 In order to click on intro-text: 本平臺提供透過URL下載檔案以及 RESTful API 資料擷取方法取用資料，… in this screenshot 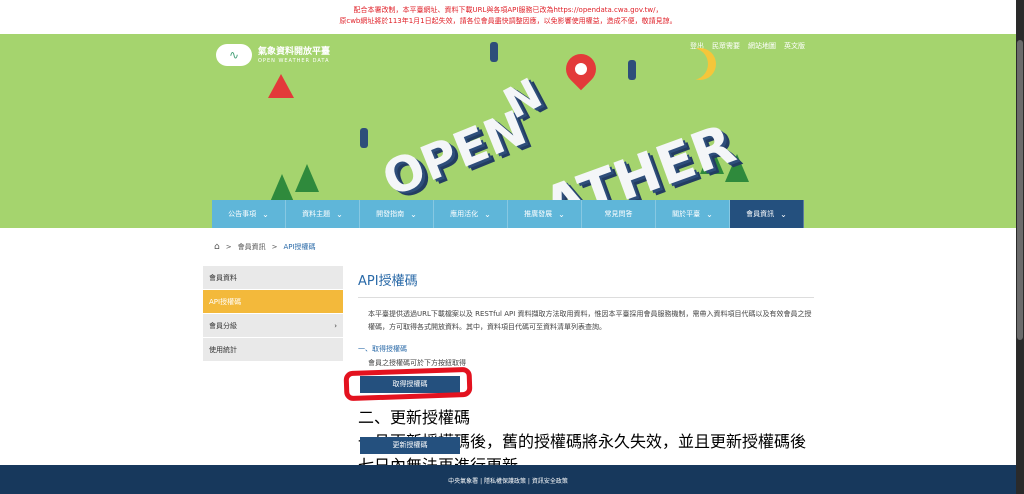, I will do `click(590, 320)`.